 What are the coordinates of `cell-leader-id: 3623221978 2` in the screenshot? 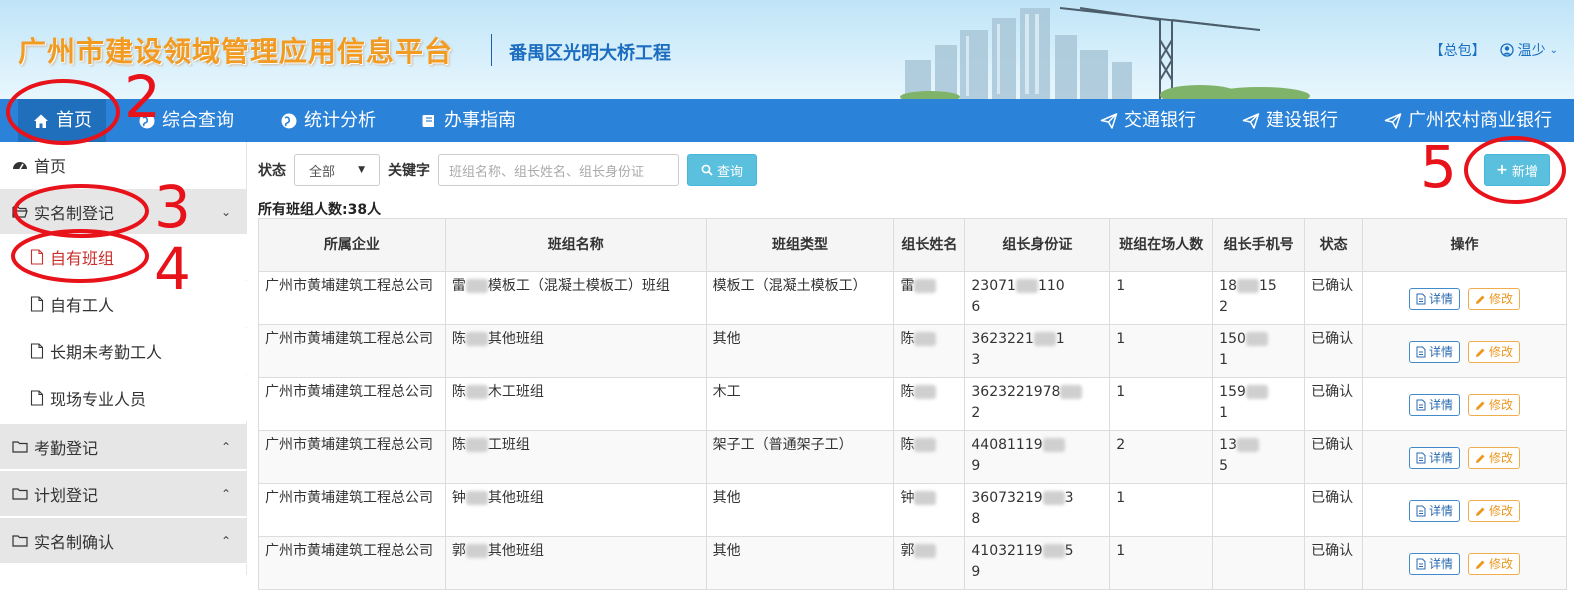 It's located at (1037, 404).